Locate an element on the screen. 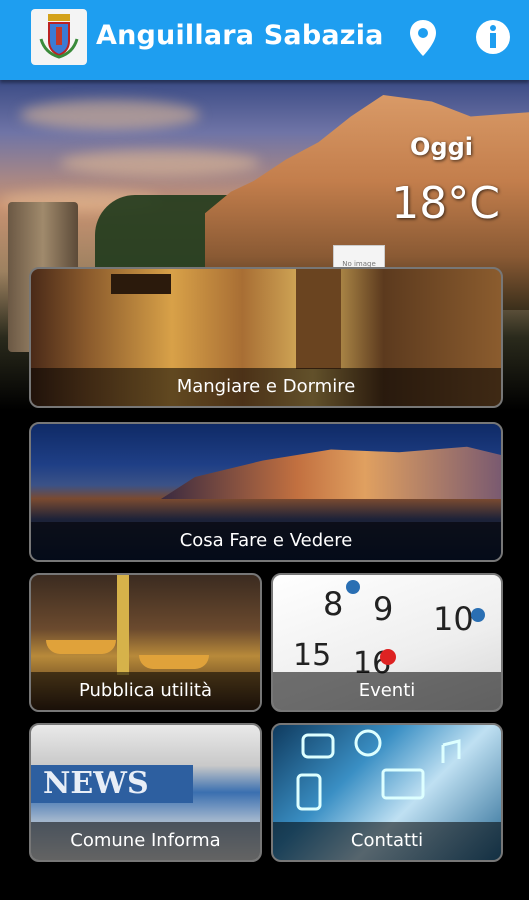 This screenshot has width=529, height=900. weather-day-label: Oggi is located at coordinates (441, 147).